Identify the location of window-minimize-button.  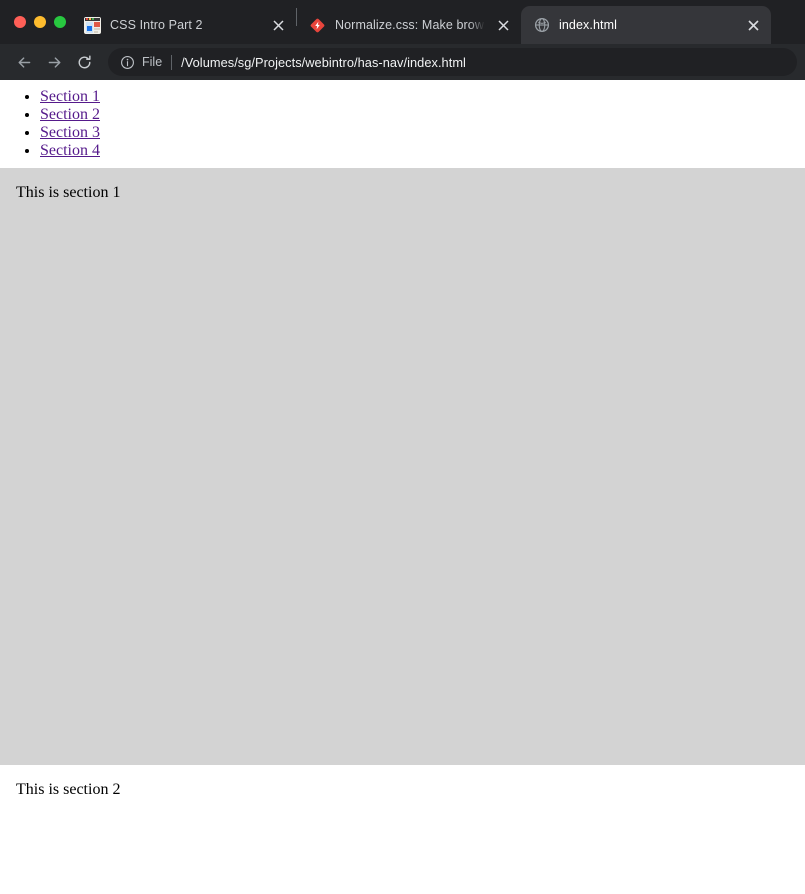
(40, 22).